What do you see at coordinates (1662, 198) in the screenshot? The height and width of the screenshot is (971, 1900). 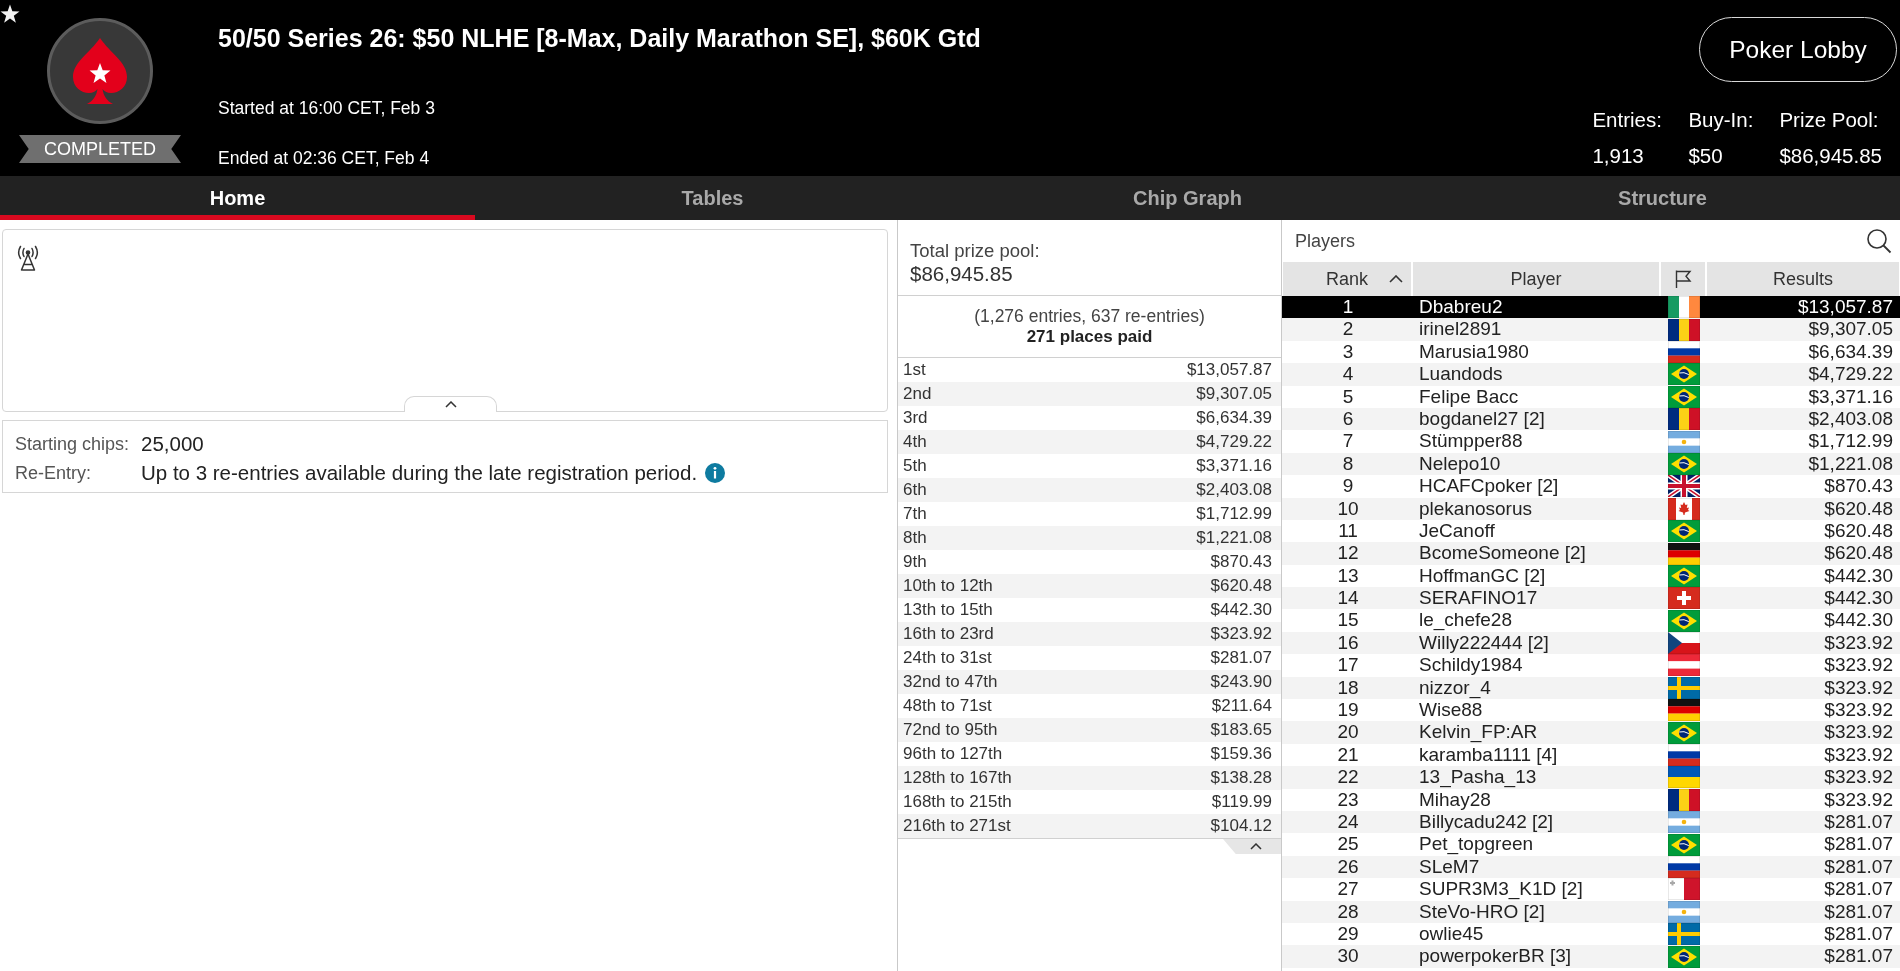 I see `tab: Structure` at bounding box center [1662, 198].